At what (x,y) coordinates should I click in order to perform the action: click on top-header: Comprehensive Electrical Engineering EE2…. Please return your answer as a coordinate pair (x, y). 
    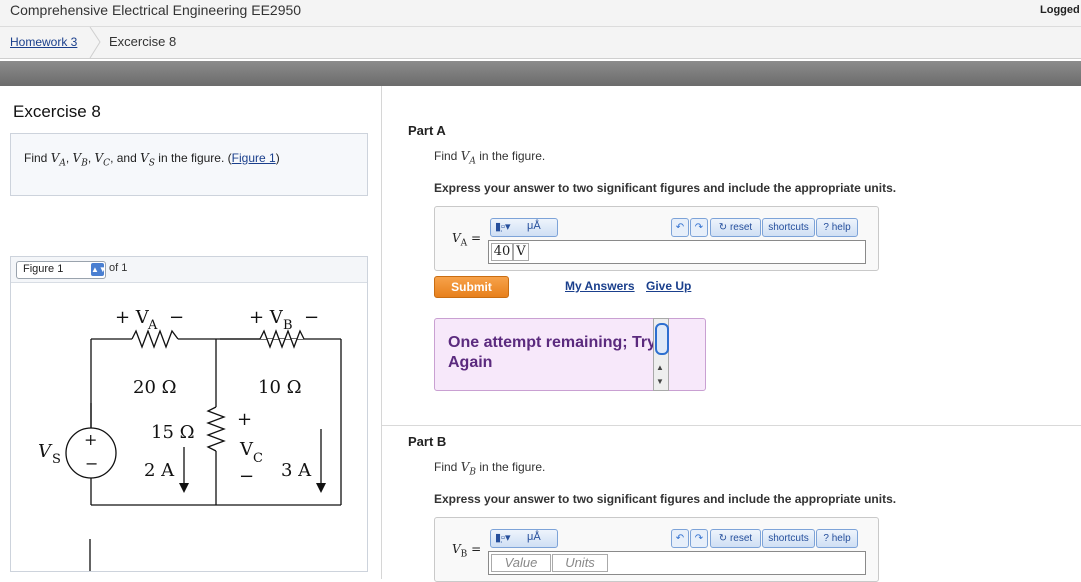
    Looking at the image, I should click on (540, 13).